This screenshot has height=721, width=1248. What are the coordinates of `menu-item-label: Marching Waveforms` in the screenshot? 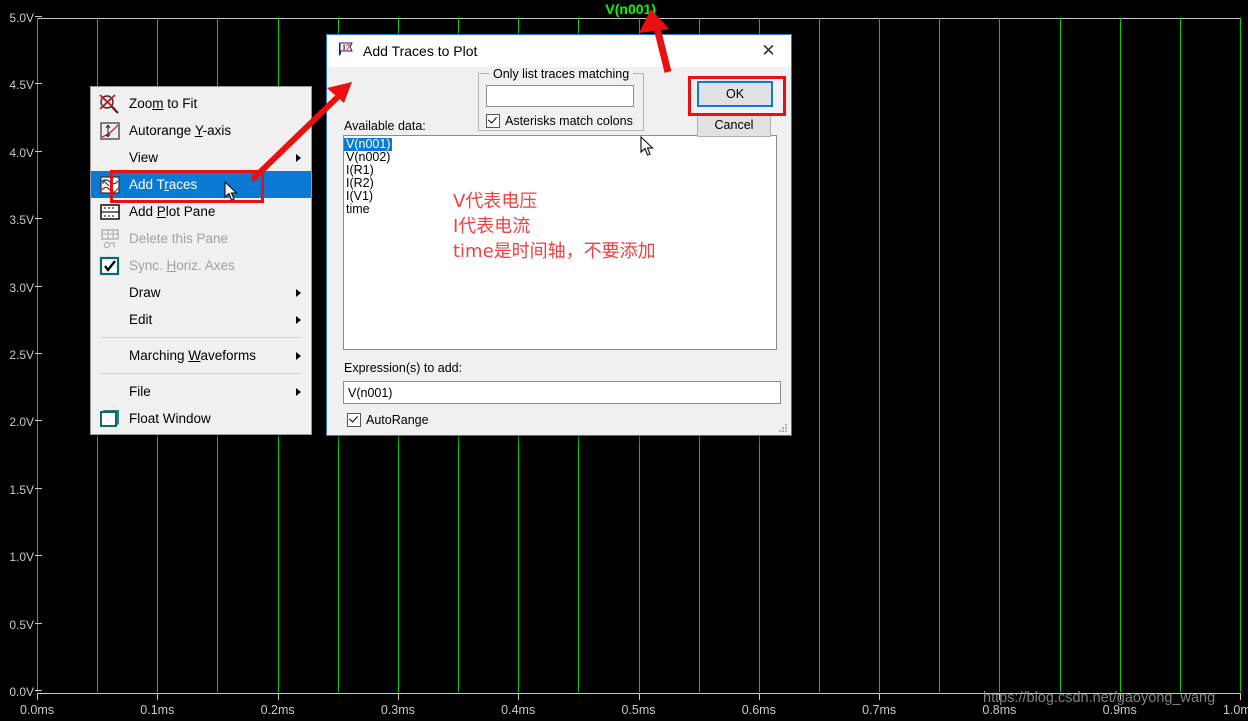 It's located at (193, 355).